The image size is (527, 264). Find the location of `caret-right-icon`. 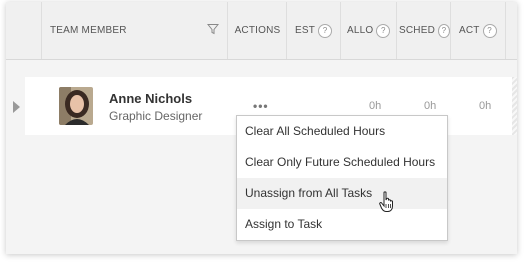

caret-right-icon is located at coordinates (16, 107).